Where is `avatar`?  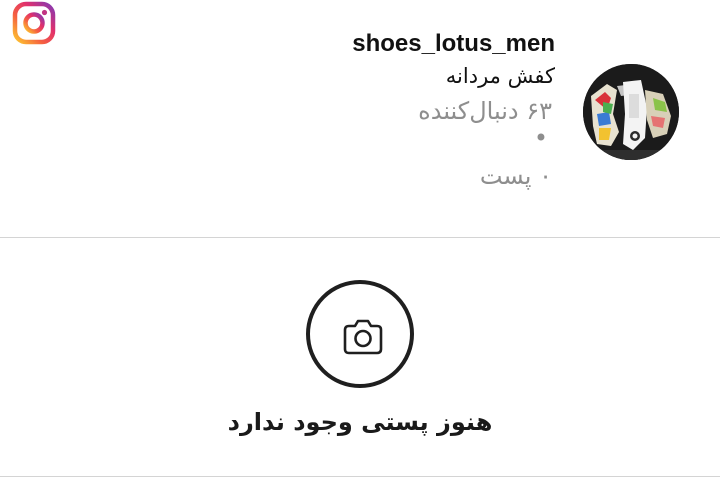 avatar is located at coordinates (631, 112).